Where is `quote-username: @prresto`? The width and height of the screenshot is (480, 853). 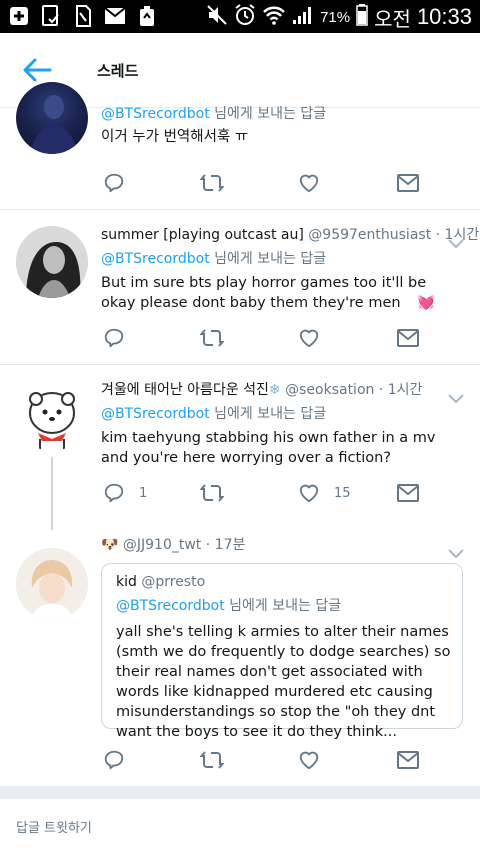
quote-username: @prresto is located at coordinates (173, 582).